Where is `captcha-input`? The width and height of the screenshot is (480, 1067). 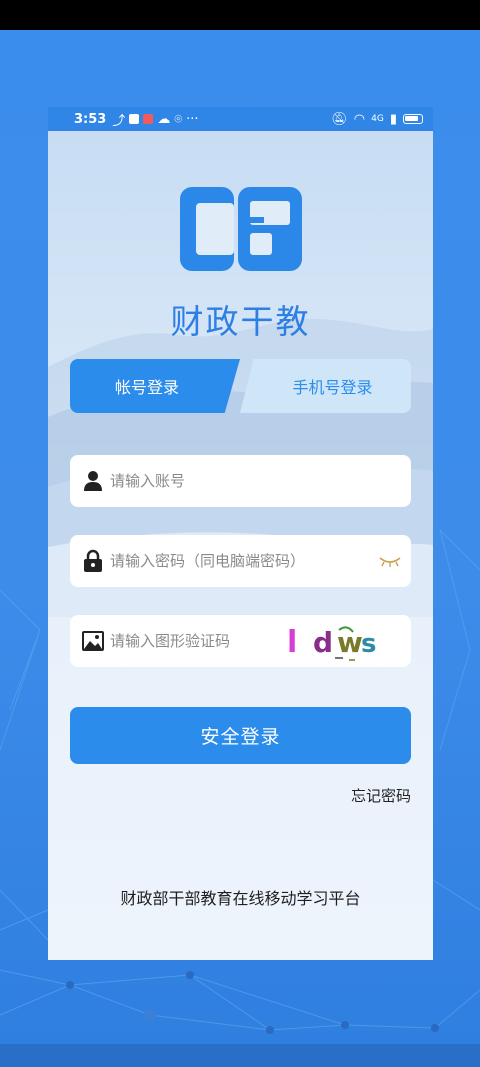
captcha-input is located at coordinates (190, 641).